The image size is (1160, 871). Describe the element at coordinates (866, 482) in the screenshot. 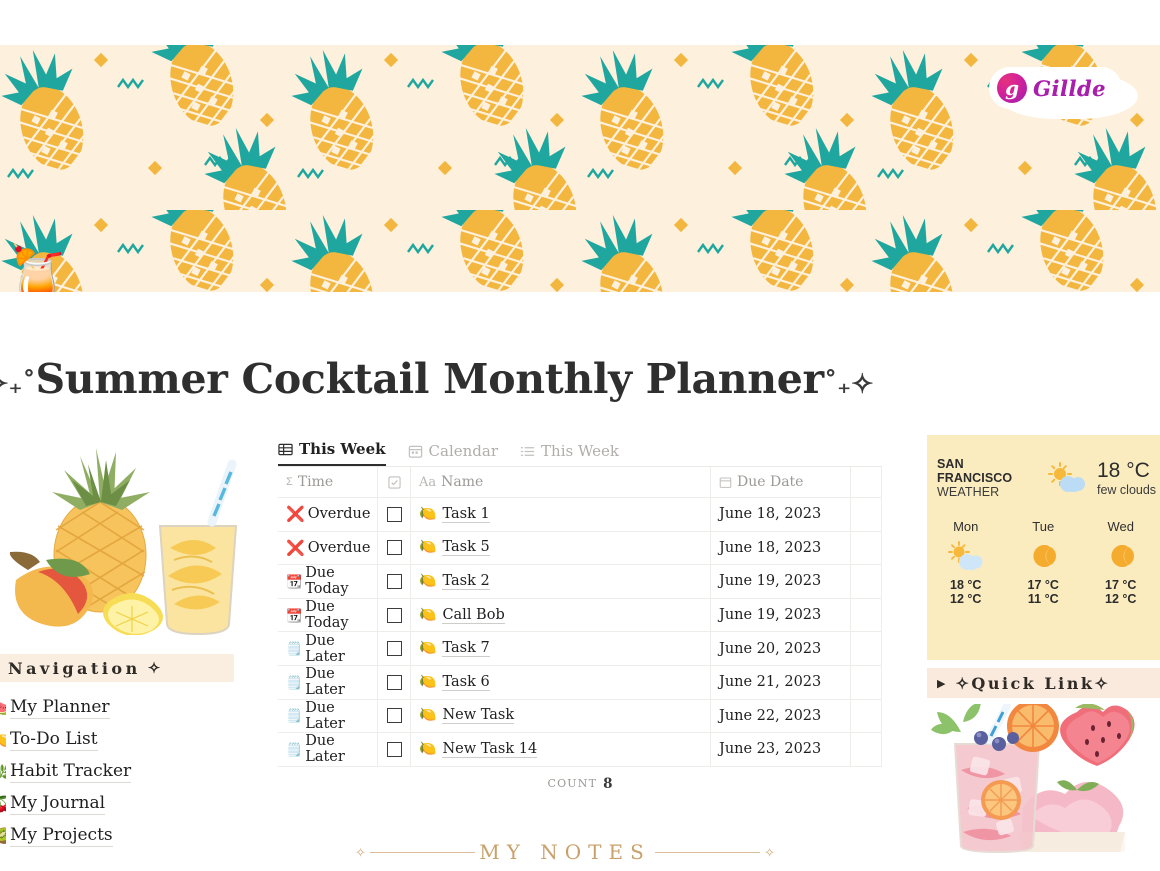

I see `column-header-extra` at that location.